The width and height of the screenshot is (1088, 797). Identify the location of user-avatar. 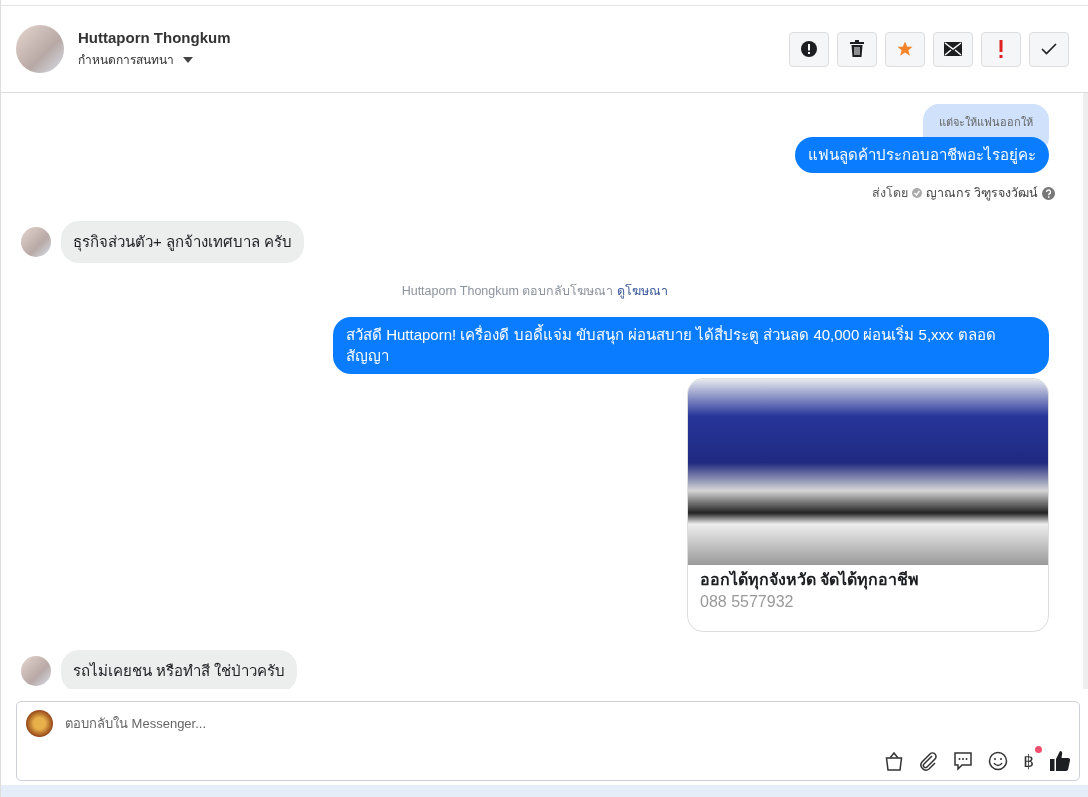
(39, 723).